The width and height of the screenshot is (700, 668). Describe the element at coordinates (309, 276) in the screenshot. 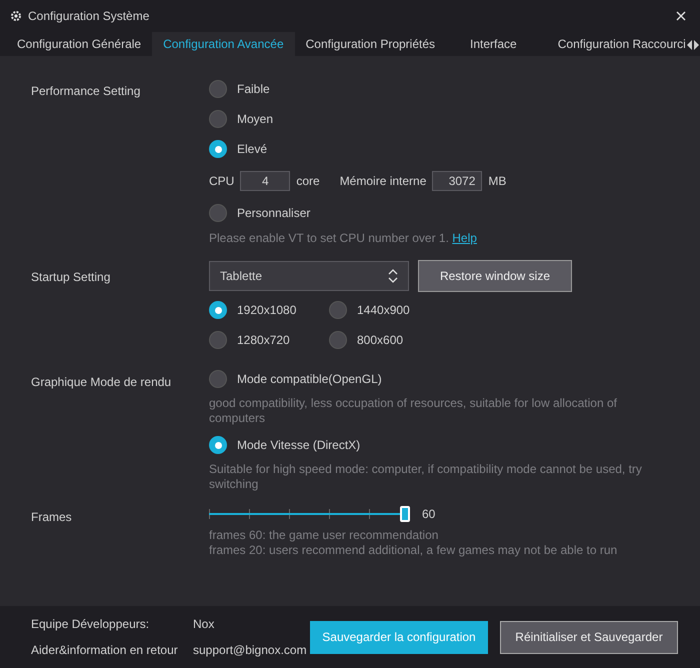

I see `dropdown: Tablette` at that location.